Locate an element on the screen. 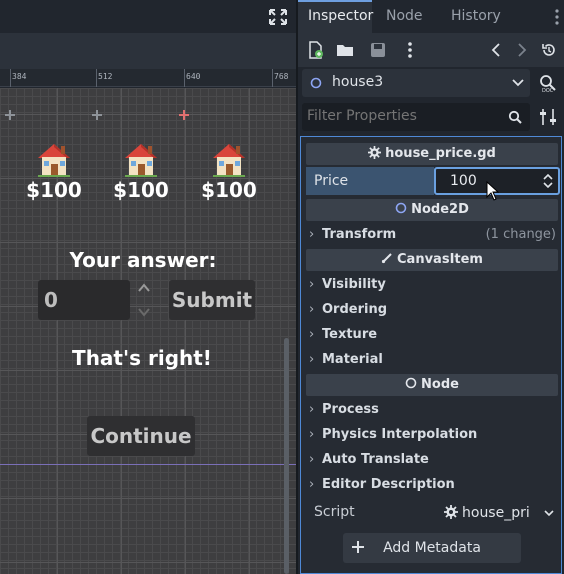 This screenshot has width=564, height=574. group-label: Auto Translate is located at coordinates (375, 459).